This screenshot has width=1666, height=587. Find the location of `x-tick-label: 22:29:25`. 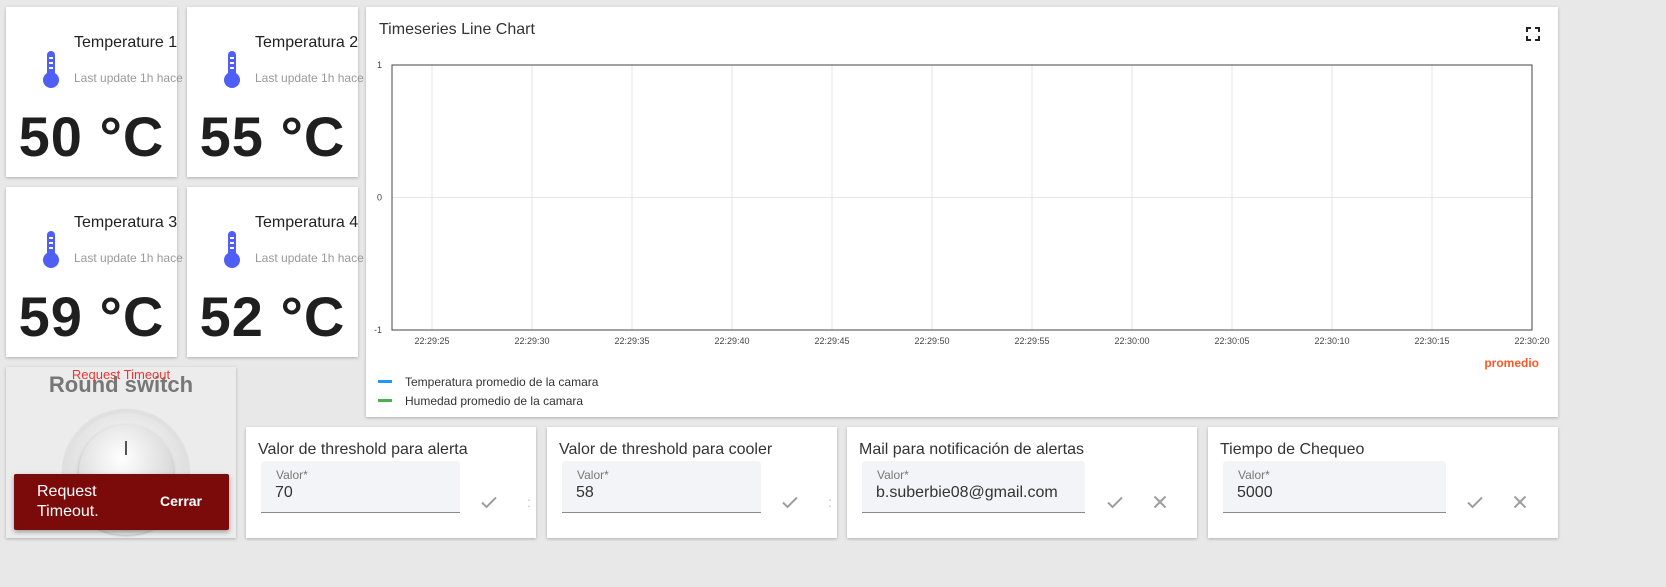

x-tick-label: 22:29:25 is located at coordinates (431, 341).